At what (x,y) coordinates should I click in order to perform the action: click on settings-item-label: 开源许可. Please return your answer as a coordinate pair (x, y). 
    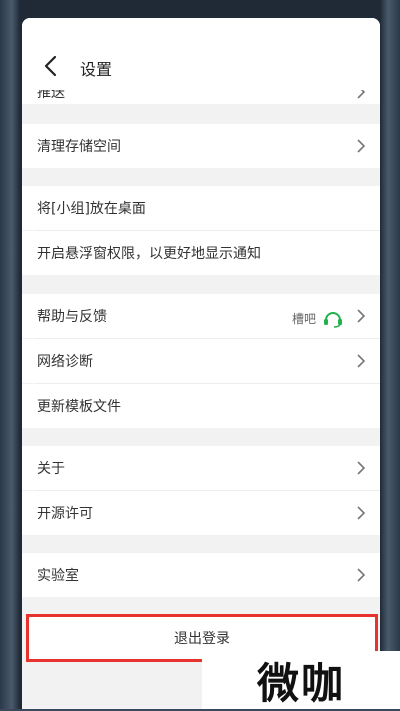
    Looking at the image, I should click on (65, 514).